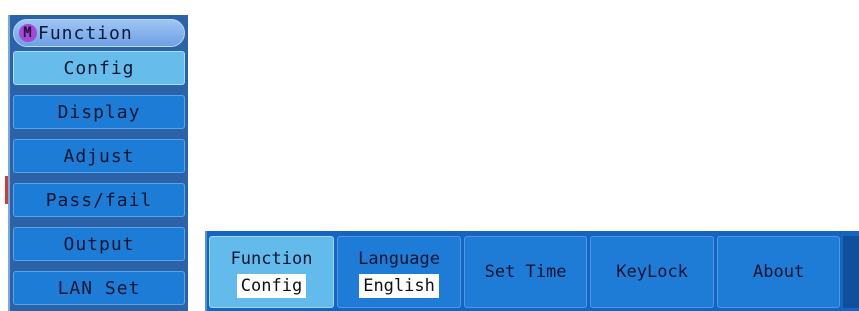  What do you see at coordinates (271, 258) in the screenshot?
I see `softkey-function-title: Function` at bounding box center [271, 258].